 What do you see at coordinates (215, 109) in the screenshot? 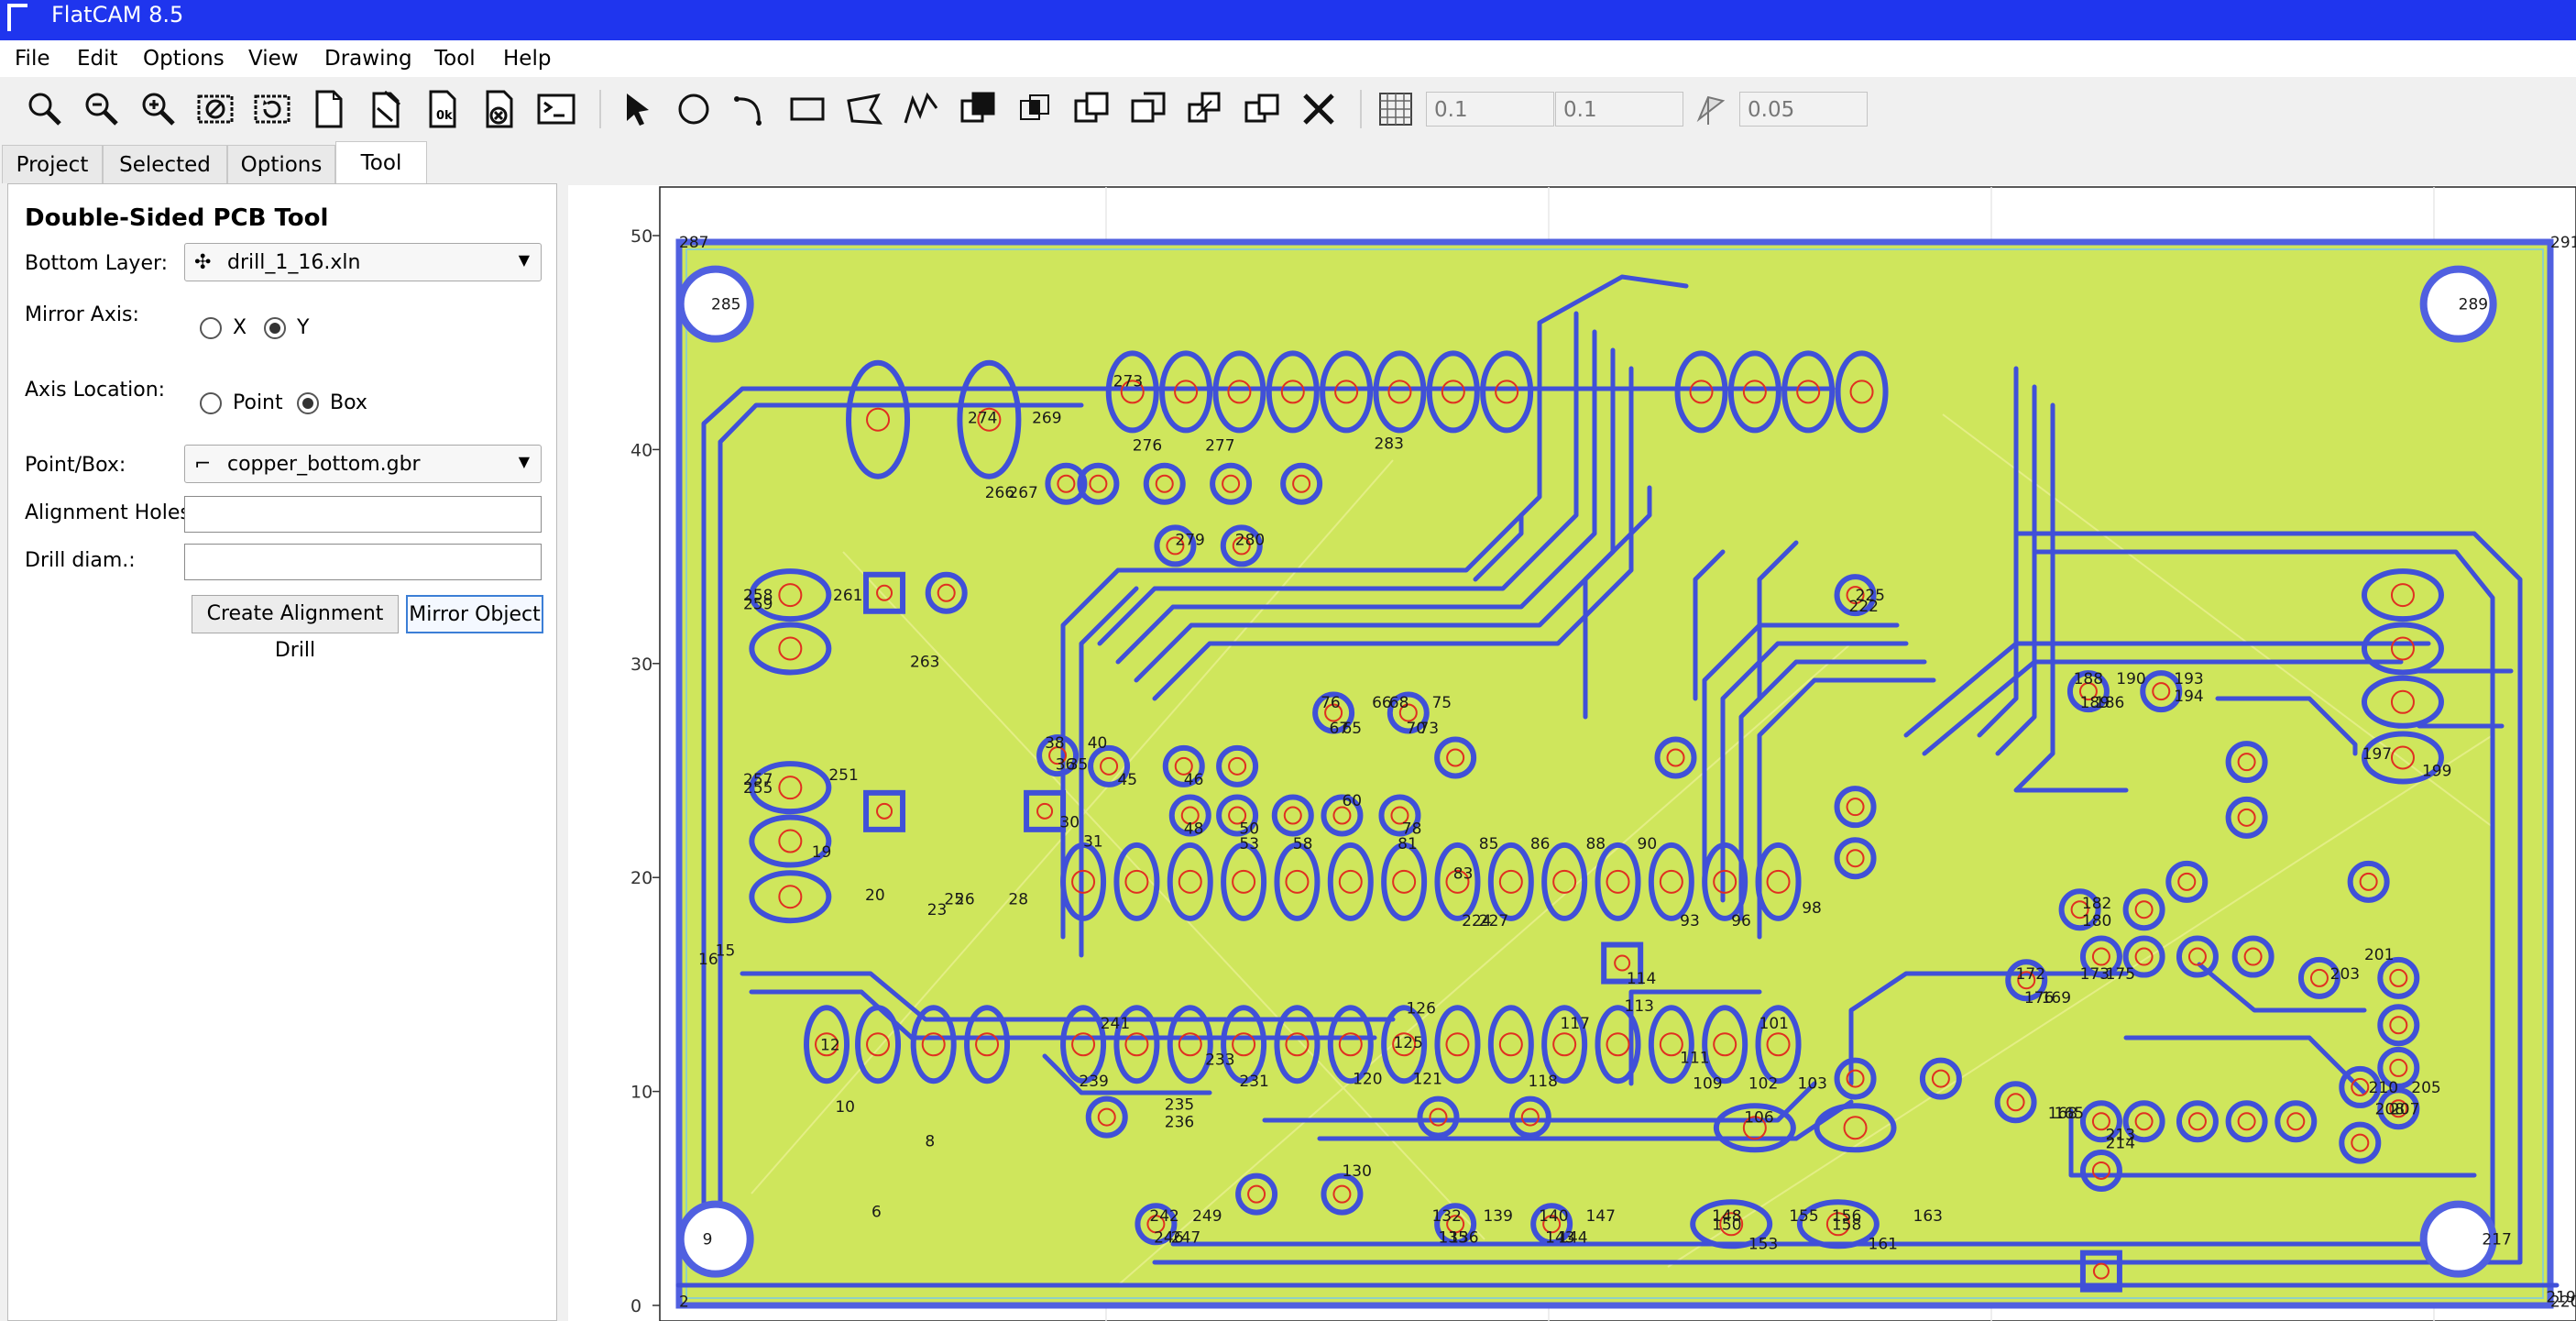
I see `clear-plot-icon` at bounding box center [215, 109].